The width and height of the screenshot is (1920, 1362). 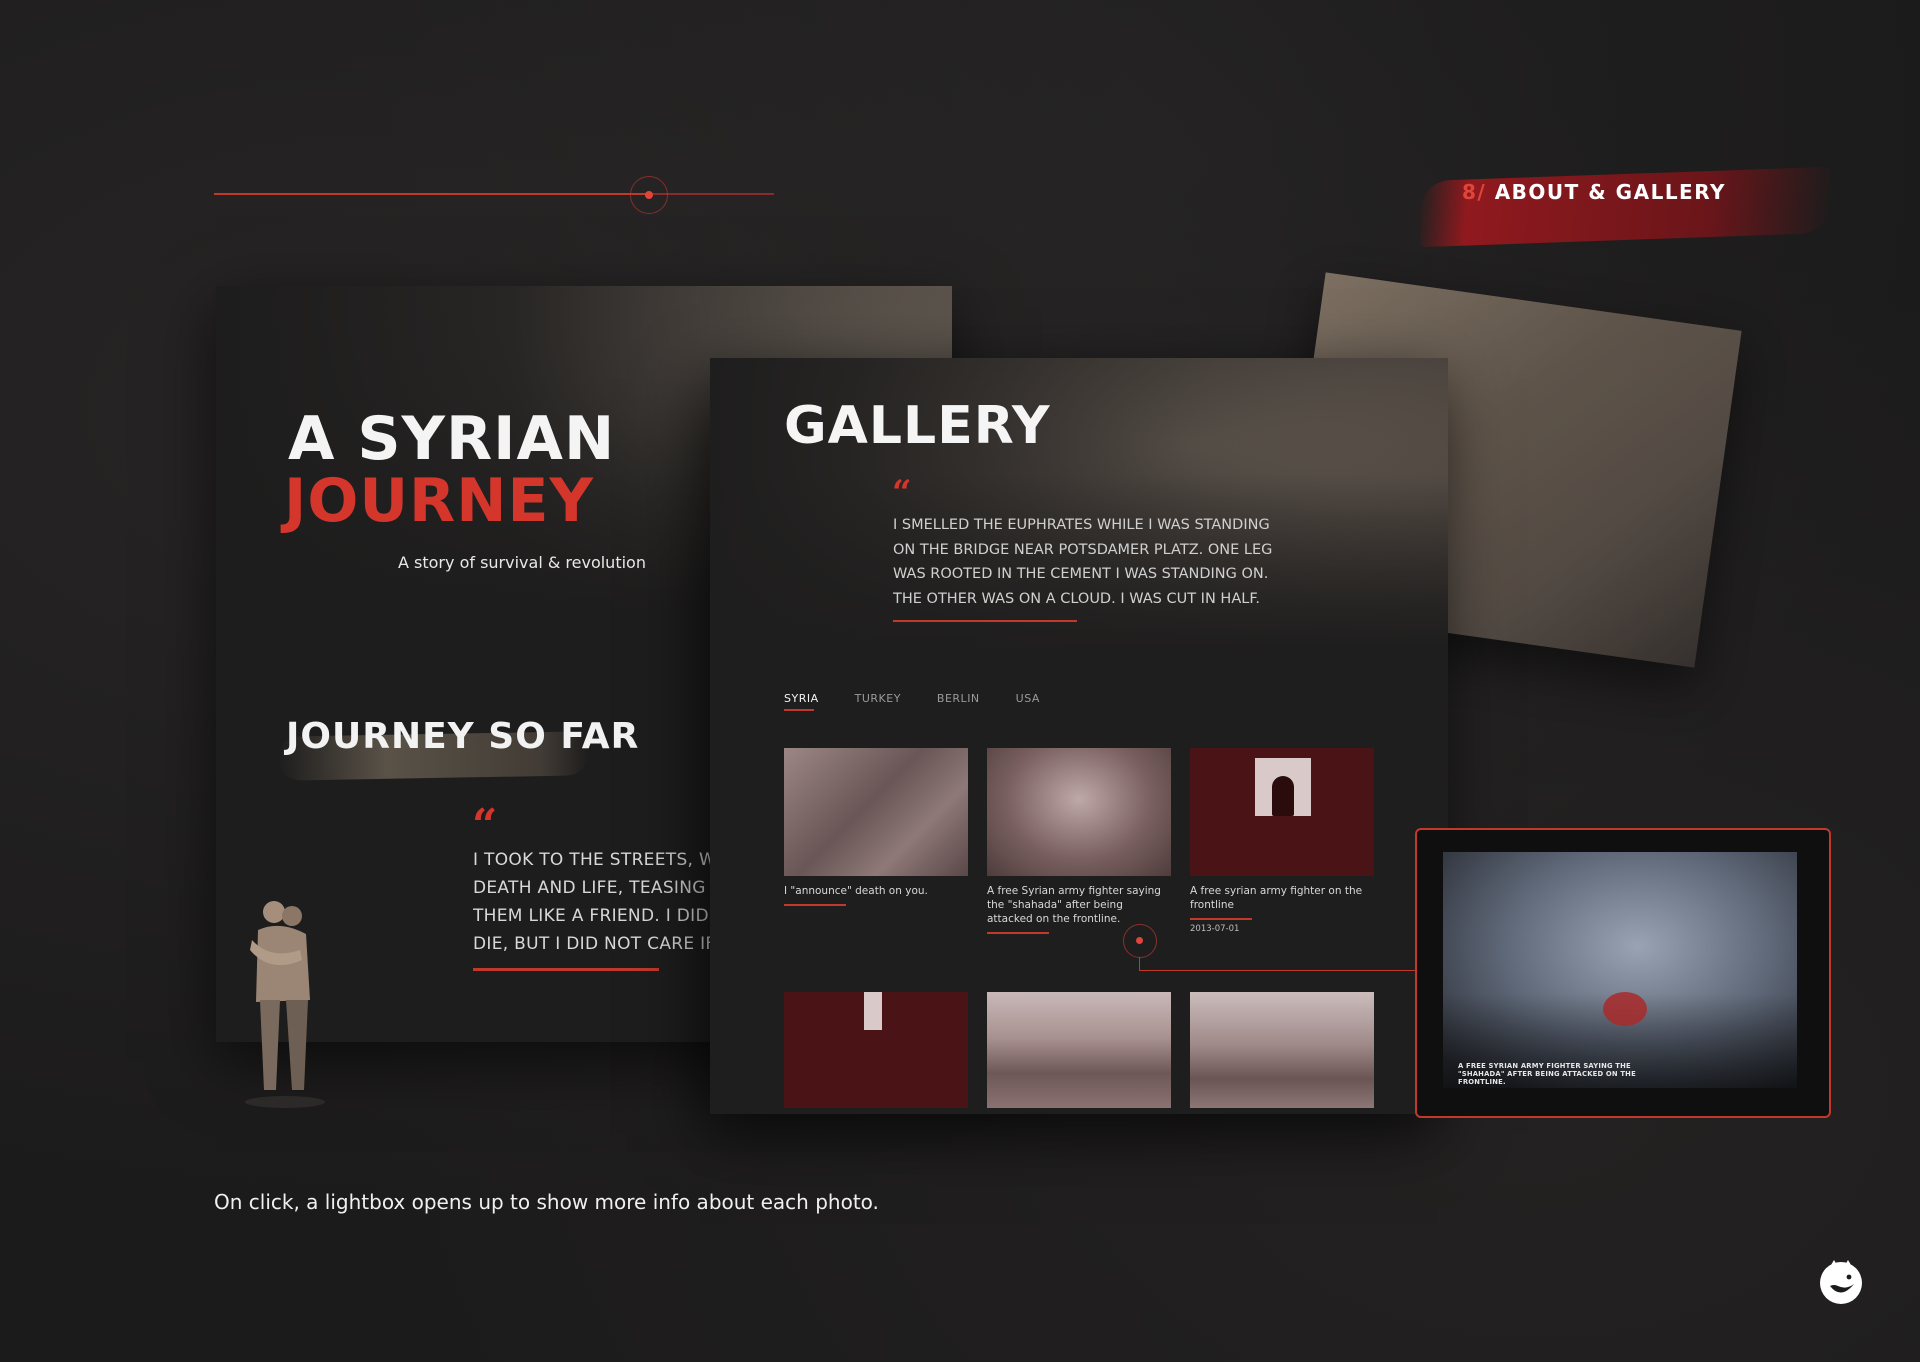 What do you see at coordinates (522, 562) in the screenshot?
I see `hero-subtitle: A story of survival & revolution` at bounding box center [522, 562].